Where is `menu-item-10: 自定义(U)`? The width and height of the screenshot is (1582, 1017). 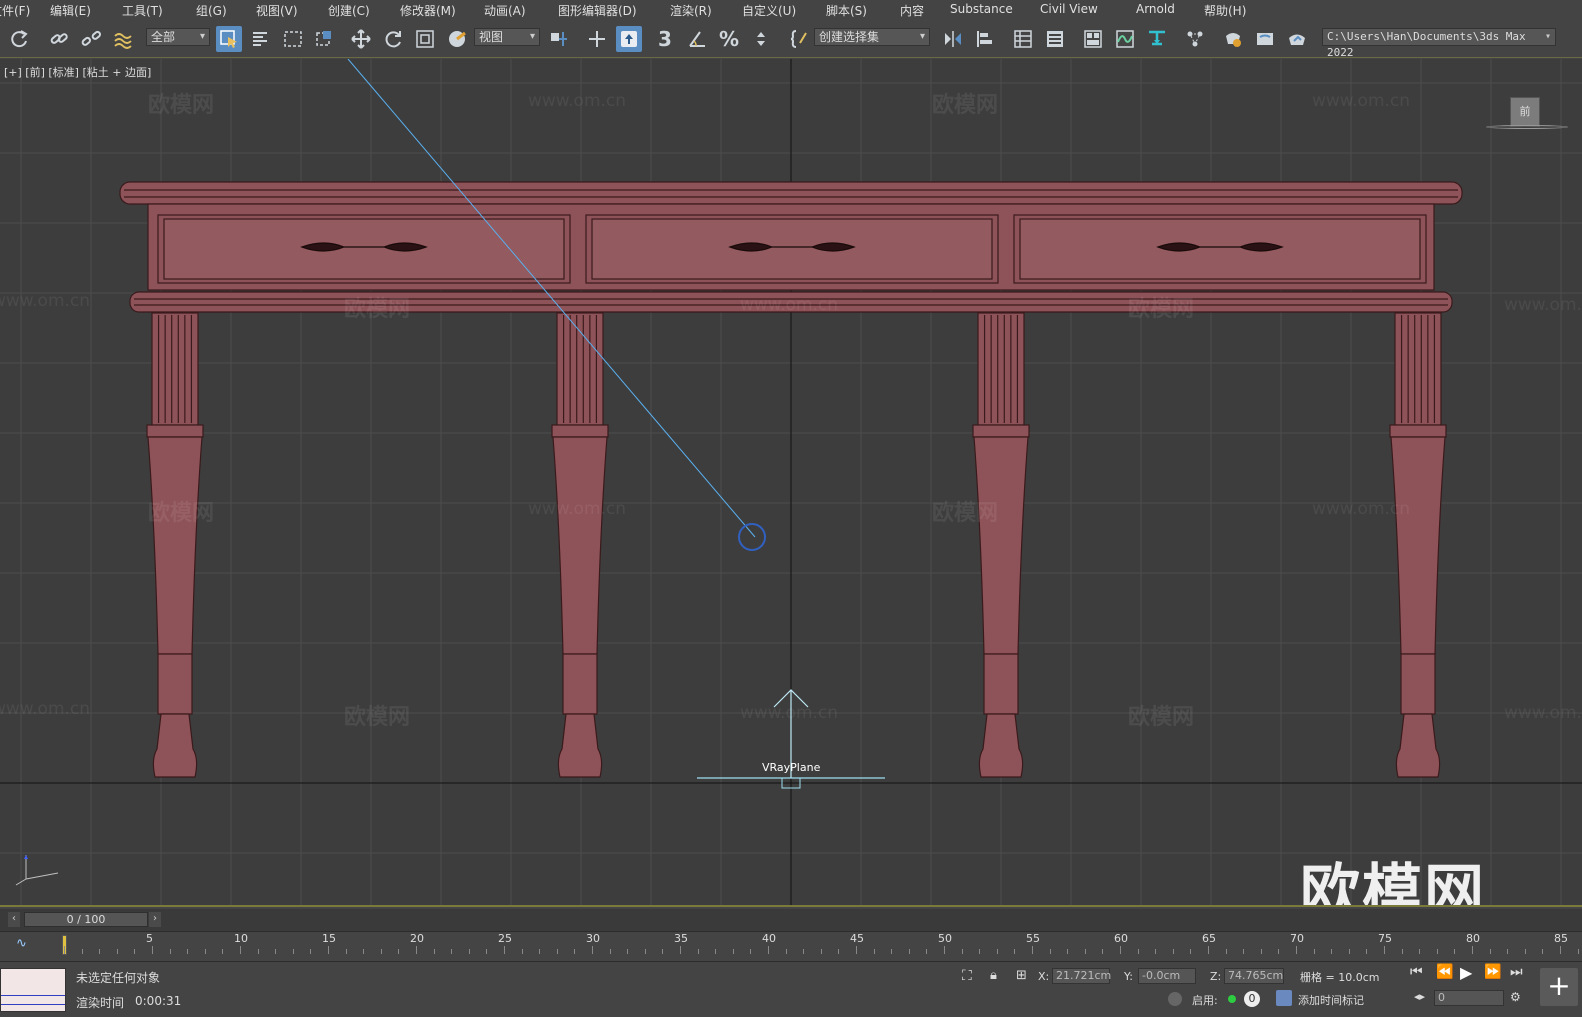 menu-item-10: 自定义(U) is located at coordinates (769, 10).